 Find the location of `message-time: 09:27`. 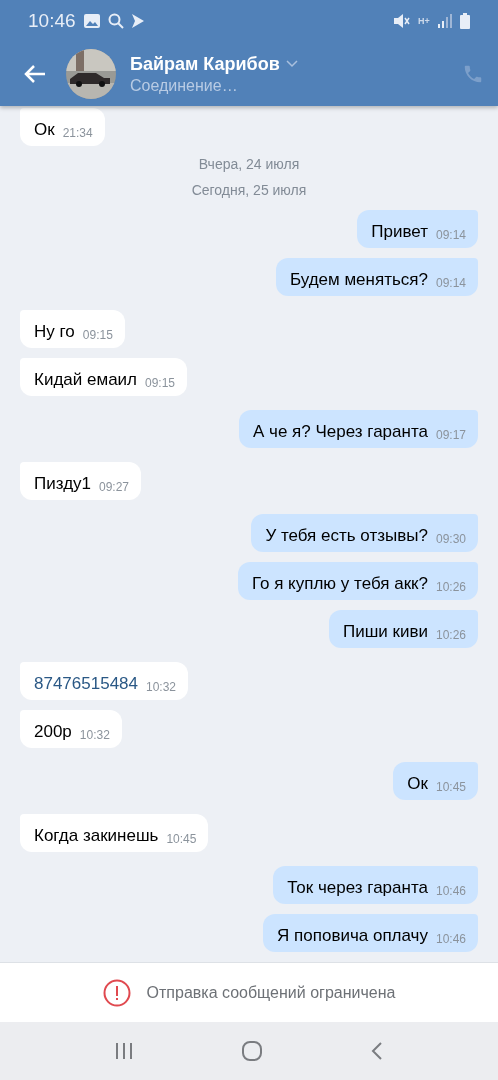

message-time: 09:27 is located at coordinates (114, 487).